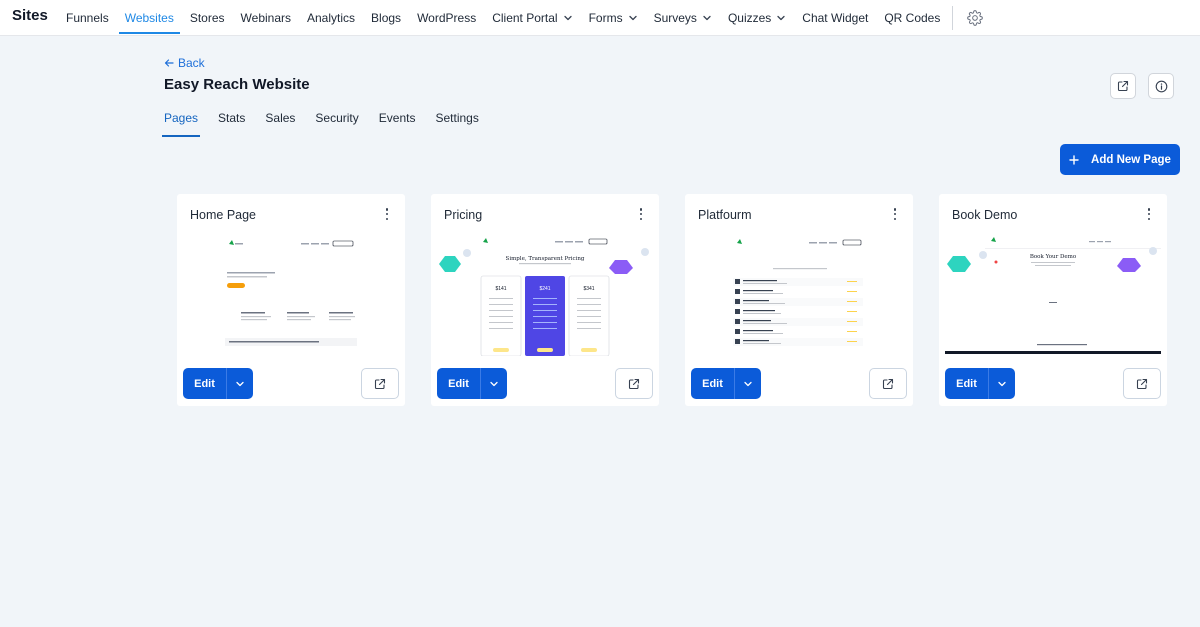  I want to click on tab-sales: Sales, so click(280, 122).